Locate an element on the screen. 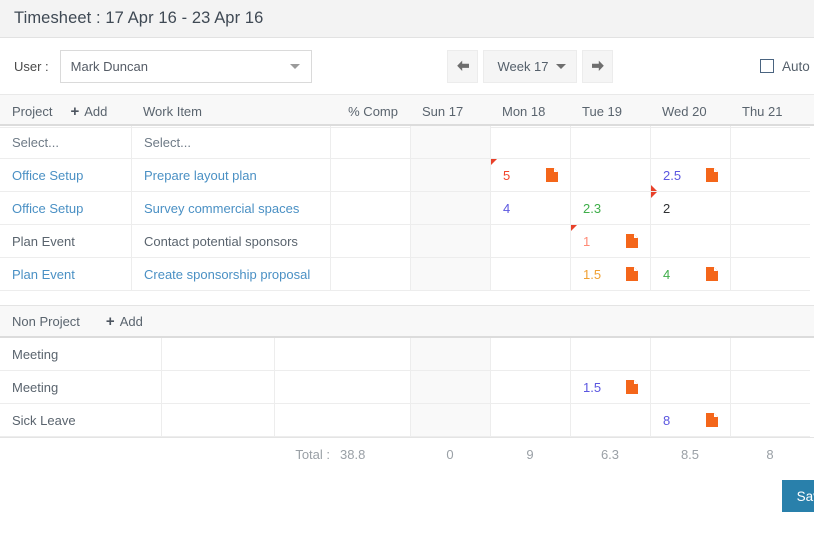 The width and height of the screenshot is (814, 533). row-work-item-label: Contact potential sponsors is located at coordinates (221, 241).